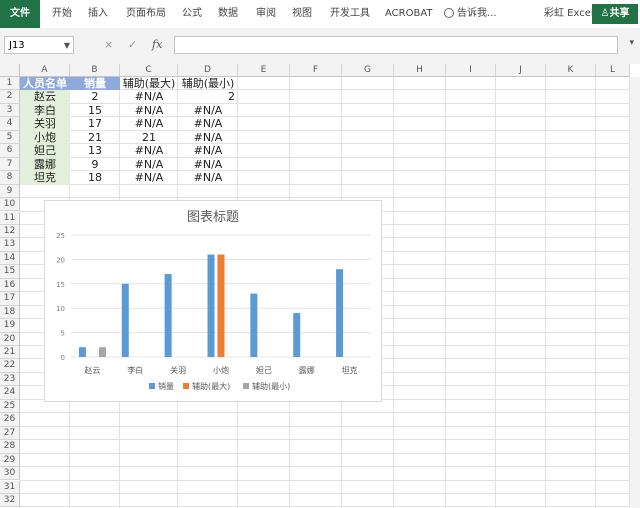 This screenshot has height=508, width=640. What do you see at coordinates (157, 45) in the screenshot?
I see `insert-function-icon: fx` at bounding box center [157, 45].